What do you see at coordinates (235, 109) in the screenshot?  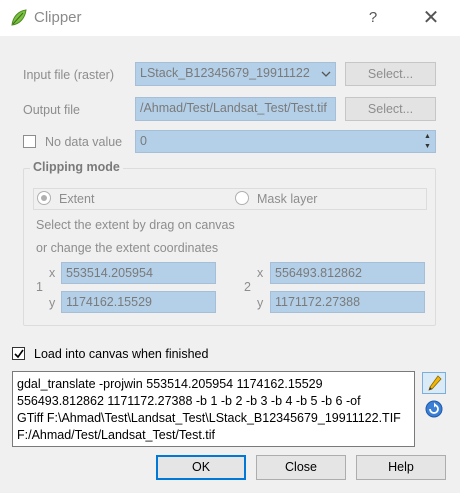 I see `output-file-input: /Ahmad/Test/Landsat_Test/Test.tif` at bounding box center [235, 109].